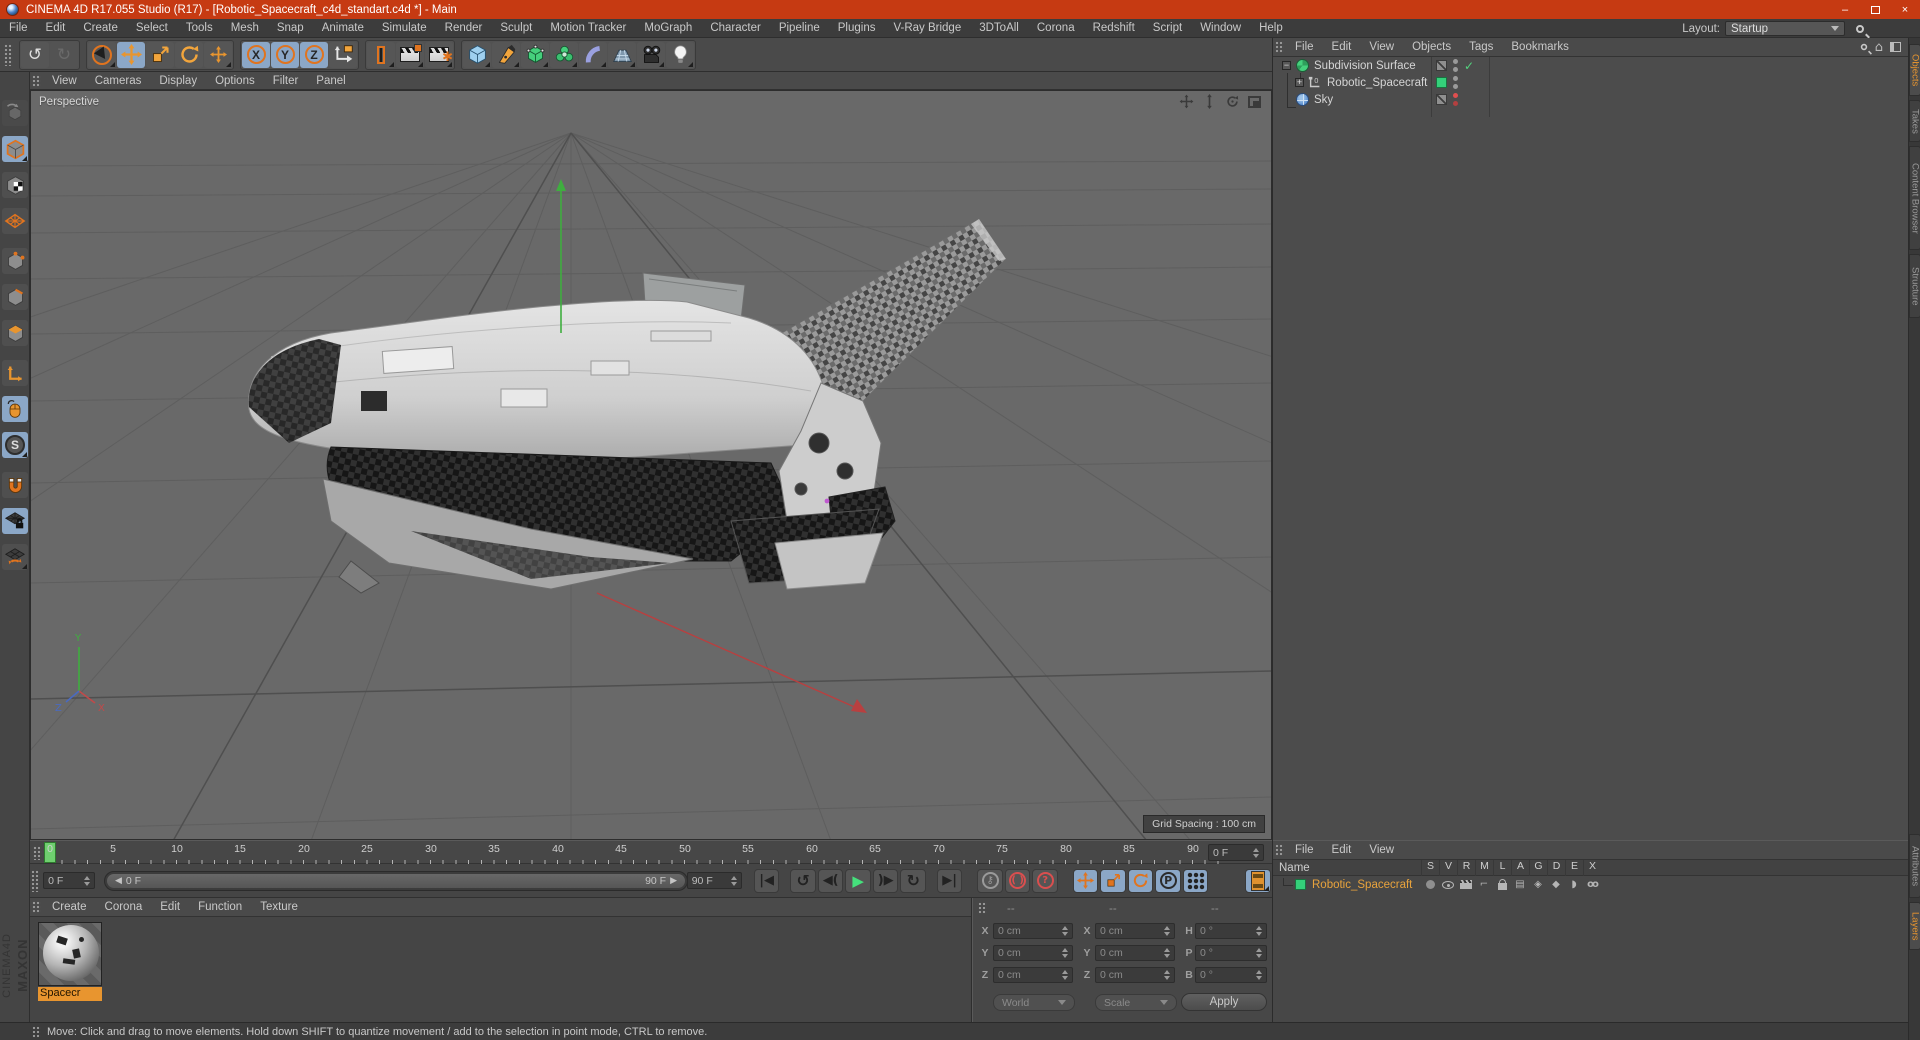 Image resolution: width=1920 pixels, height=1040 pixels. Describe the element at coordinates (799, 28) in the screenshot. I see `menu-pipeline: Pipeline` at that location.